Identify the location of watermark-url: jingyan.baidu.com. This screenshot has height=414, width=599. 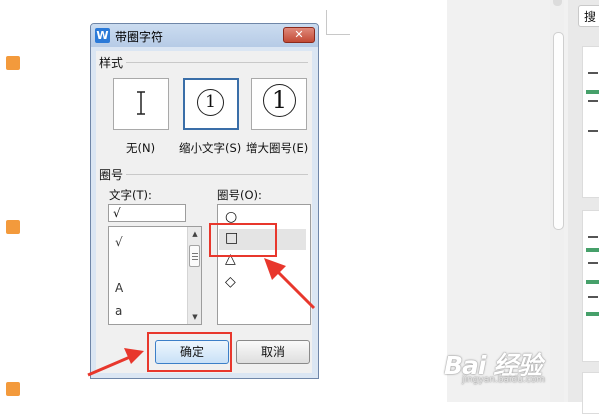
(504, 380).